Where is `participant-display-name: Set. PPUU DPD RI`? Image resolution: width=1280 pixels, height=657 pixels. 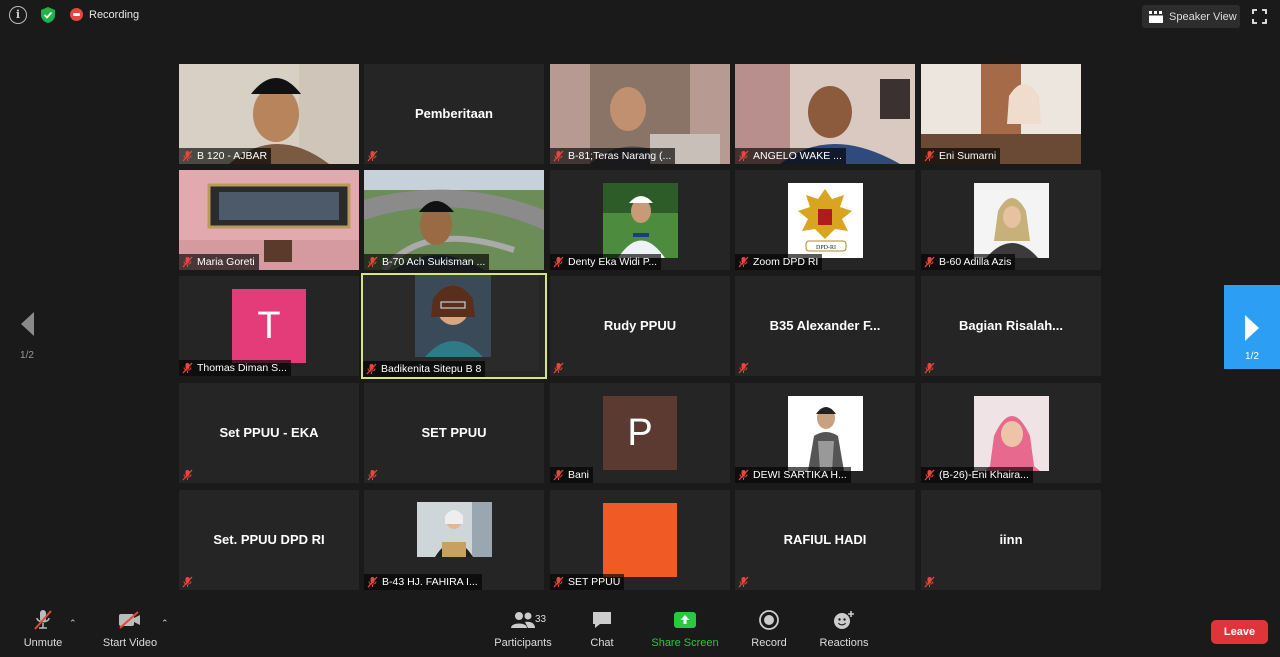
participant-display-name: Set. PPUU DPD RI is located at coordinates (269, 539).